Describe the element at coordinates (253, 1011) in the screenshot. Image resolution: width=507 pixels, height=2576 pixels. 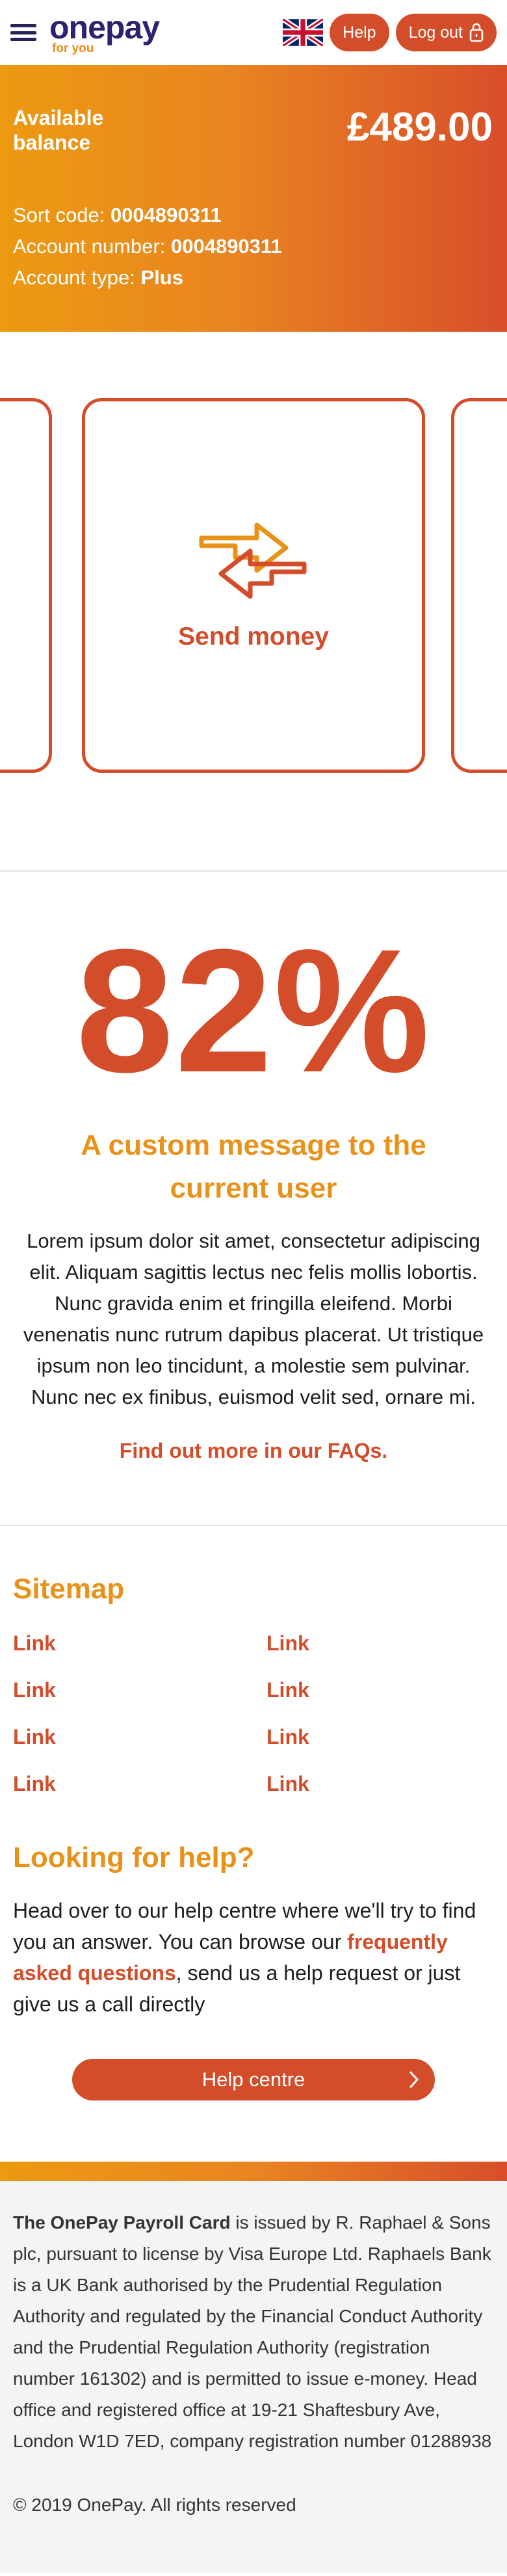
I see `stat-percentage: 82%` at that location.